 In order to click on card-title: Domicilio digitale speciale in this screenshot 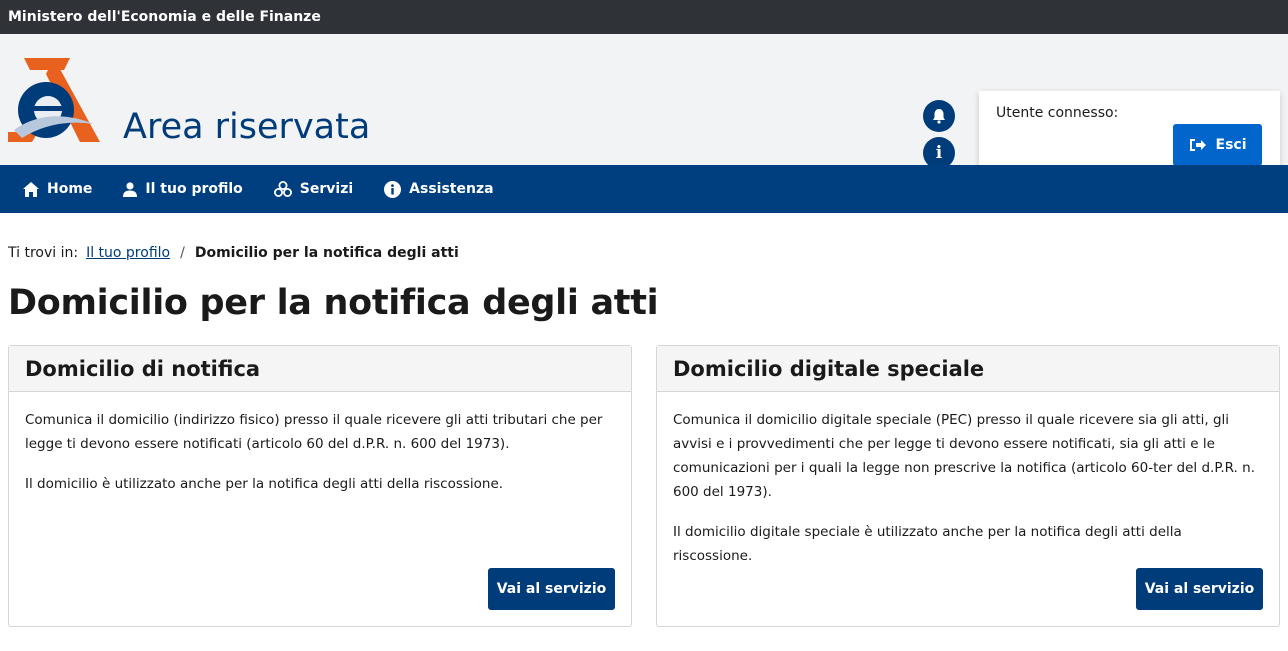, I will do `click(968, 369)`.